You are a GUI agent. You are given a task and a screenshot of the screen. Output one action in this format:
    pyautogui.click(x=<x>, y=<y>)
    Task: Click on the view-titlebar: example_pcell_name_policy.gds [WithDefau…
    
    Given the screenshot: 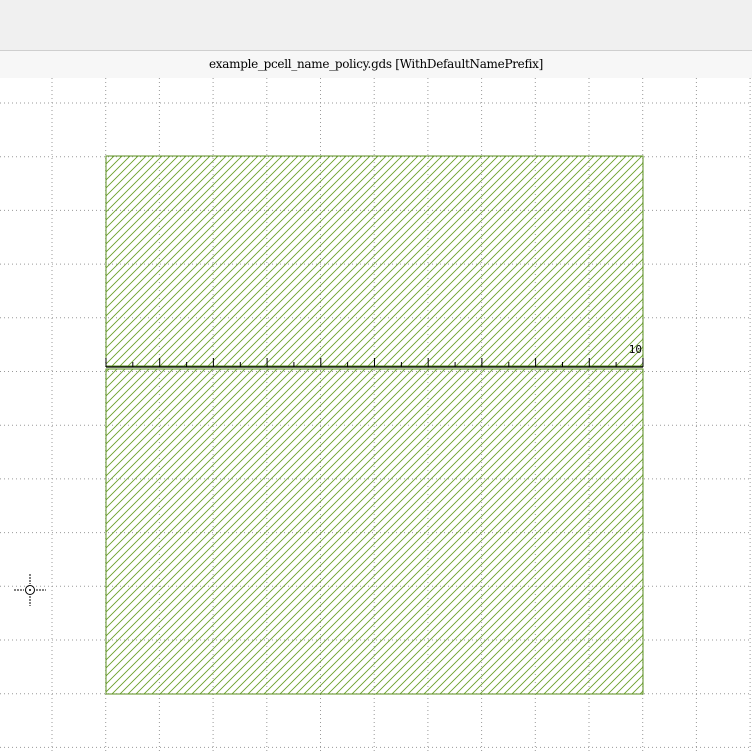 What is the action you would take?
    pyautogui.click(x=376, y=64)
    